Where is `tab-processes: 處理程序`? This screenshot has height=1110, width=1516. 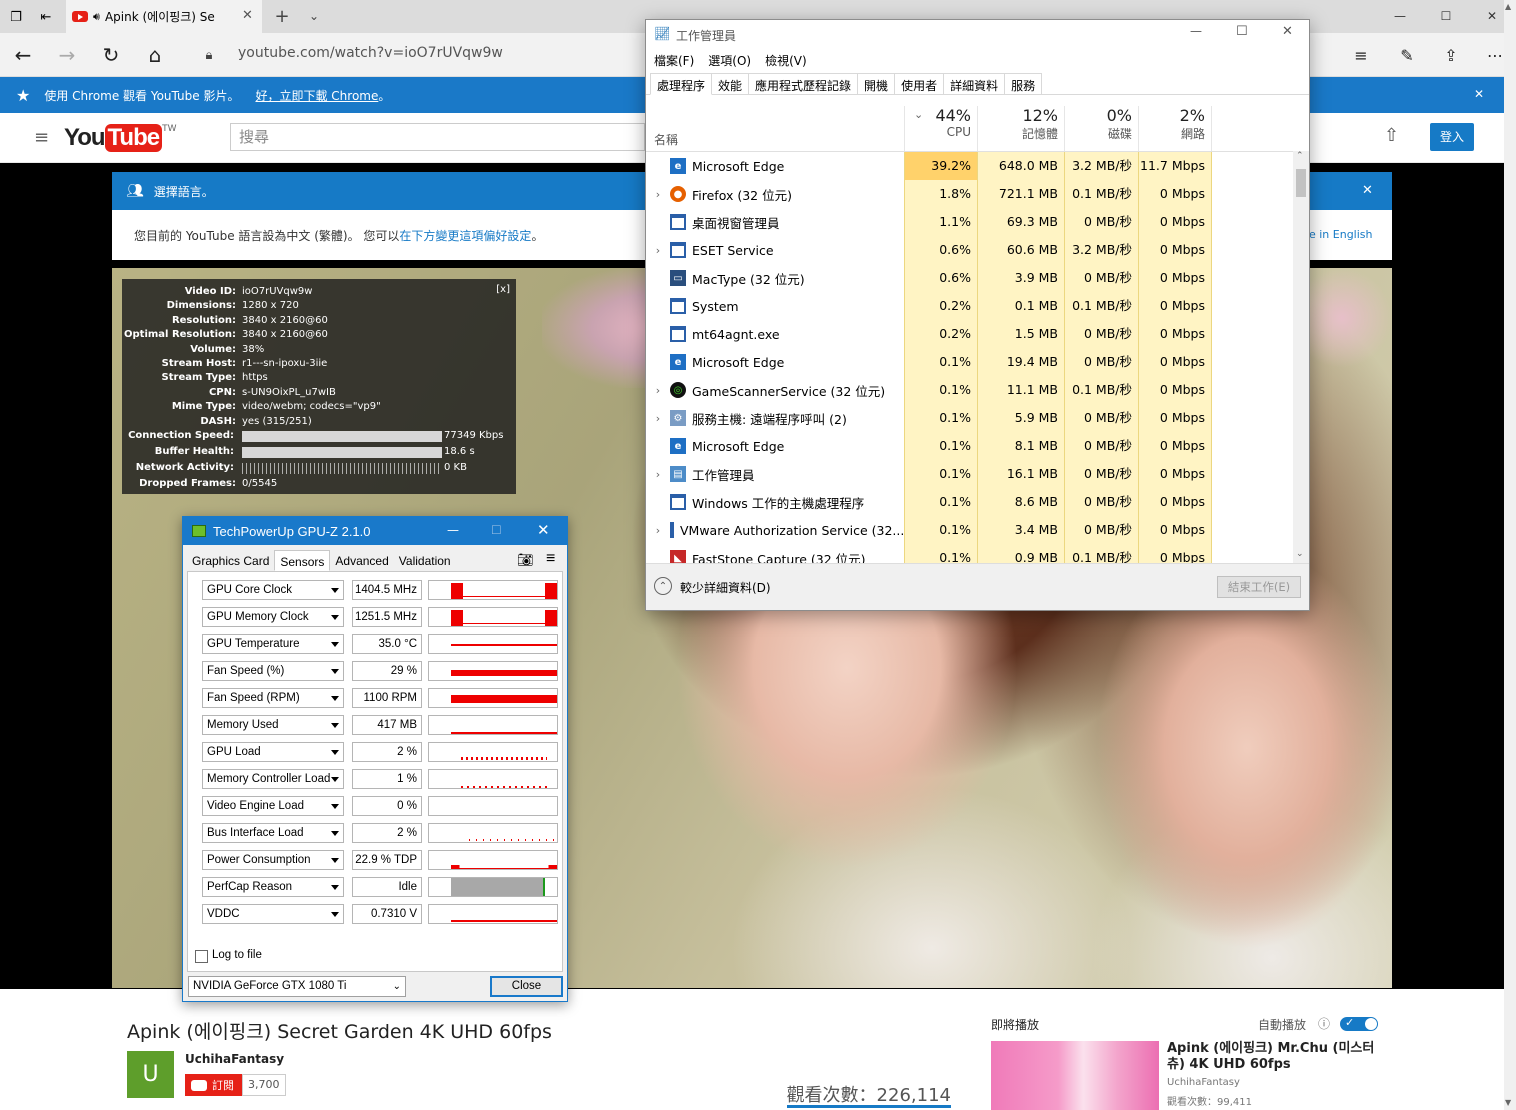
tab-processes: 處理程序 is located at coordinates (681, 84).